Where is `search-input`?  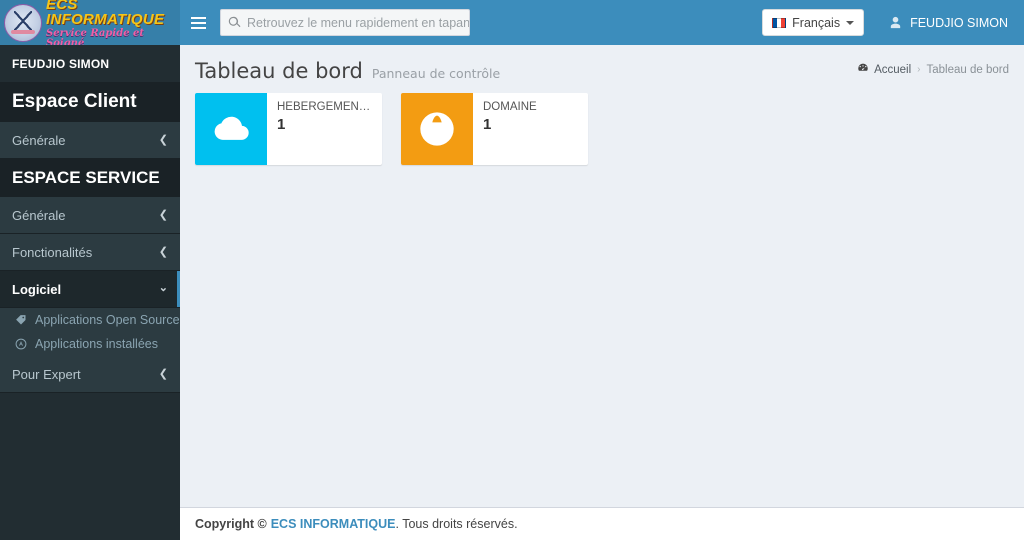
search-input is located at coordinates (358, 22).